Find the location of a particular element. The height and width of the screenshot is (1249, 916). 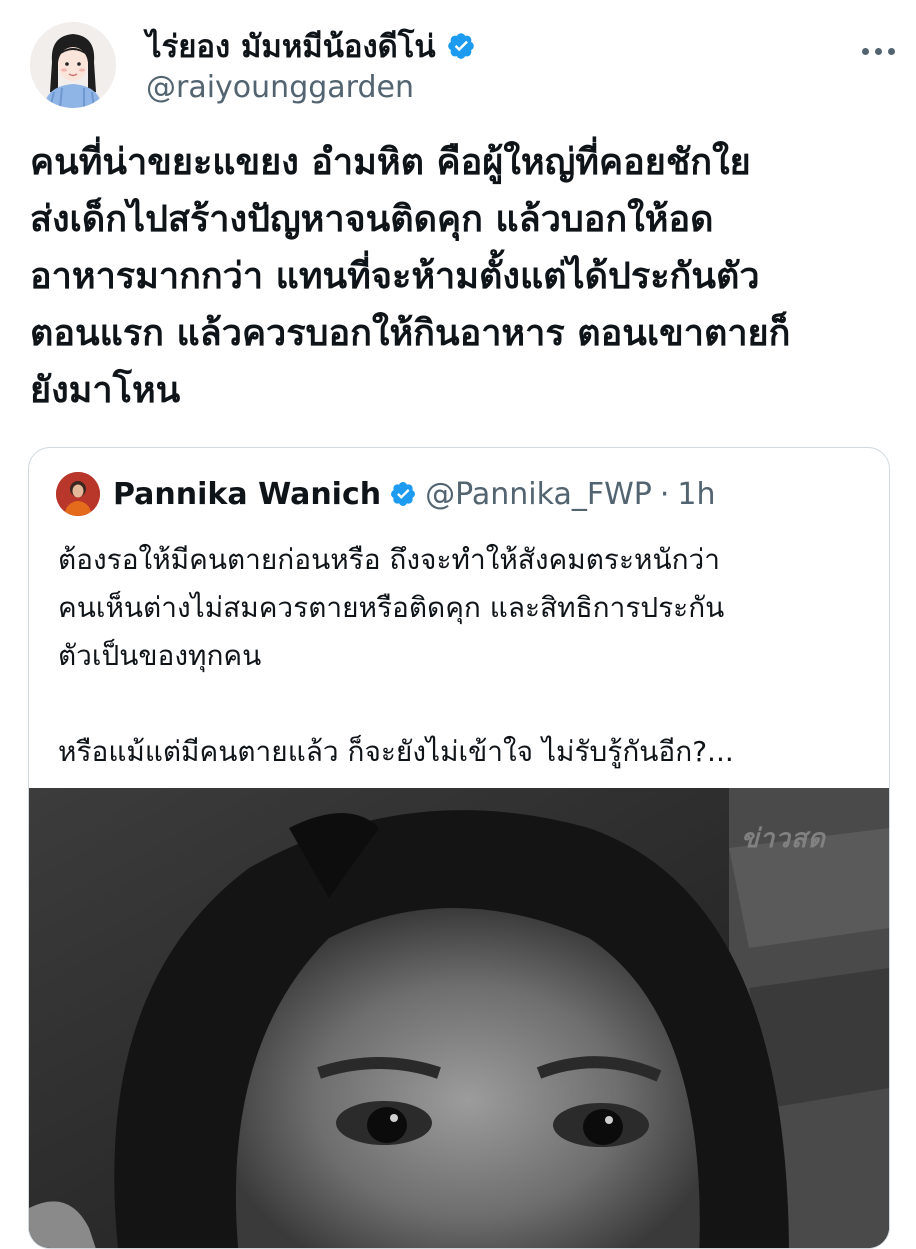

quoted-author-avatar is located at coordinates (78, 494).